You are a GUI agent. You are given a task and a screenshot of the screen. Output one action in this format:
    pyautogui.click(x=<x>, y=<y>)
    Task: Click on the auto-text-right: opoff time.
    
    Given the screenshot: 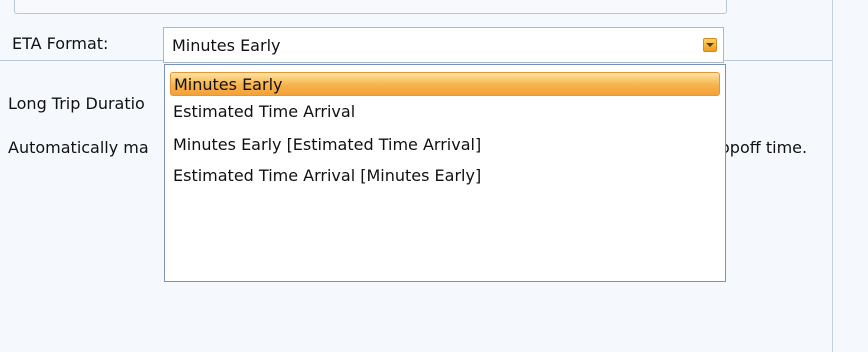 What is the action you would take?
    pyautogui.click(x=764, y=147)
    